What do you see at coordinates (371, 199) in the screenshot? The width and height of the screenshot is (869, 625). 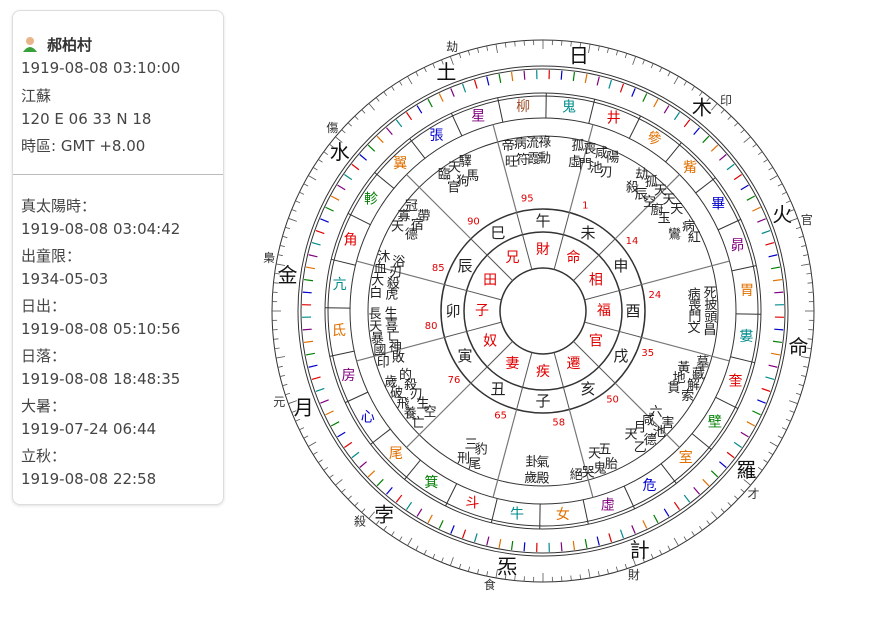 I see `mansion-label: 軫` at bounding box center [371, 199].